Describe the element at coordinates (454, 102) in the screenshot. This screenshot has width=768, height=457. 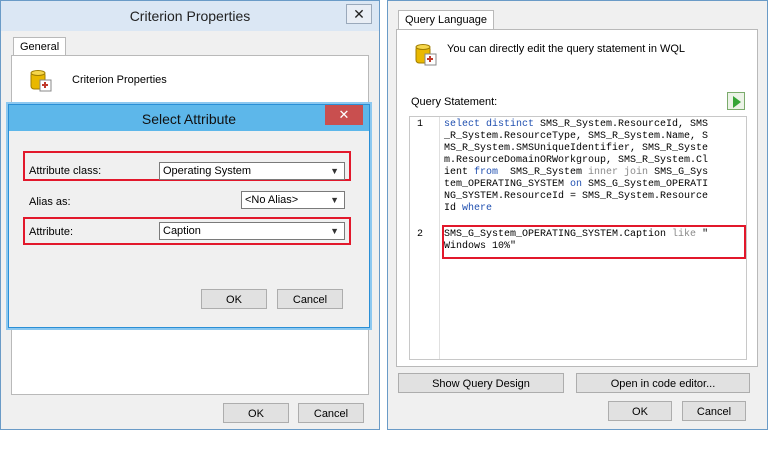
I see `query-statement-label: Query Statement:` at that location.